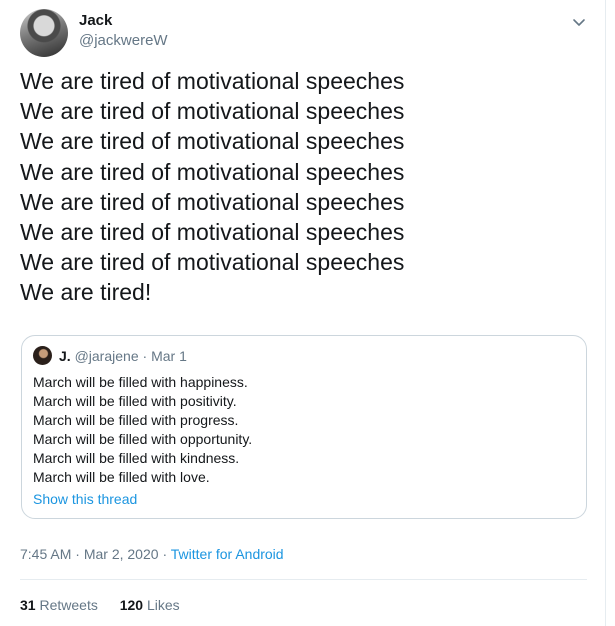 The height and width of the screenshot is (626, 615). What do you see at coordinates (131, 605) in the screenshot?
I see `likes-count: 120` at bounding box center [131, 605].